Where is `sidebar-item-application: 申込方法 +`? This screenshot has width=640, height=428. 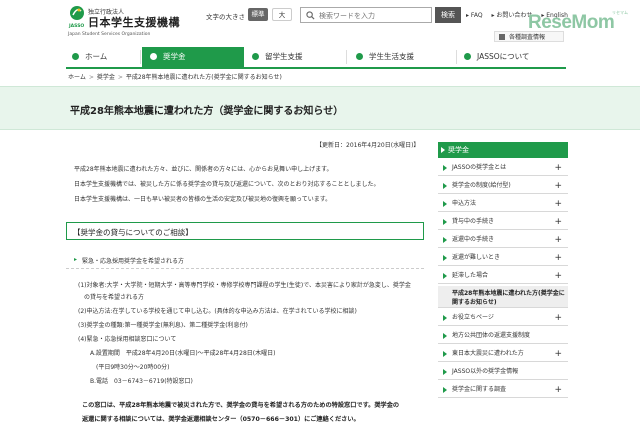
sidebar-item-application: 申込方法 + is located at coordinates (503, 204).